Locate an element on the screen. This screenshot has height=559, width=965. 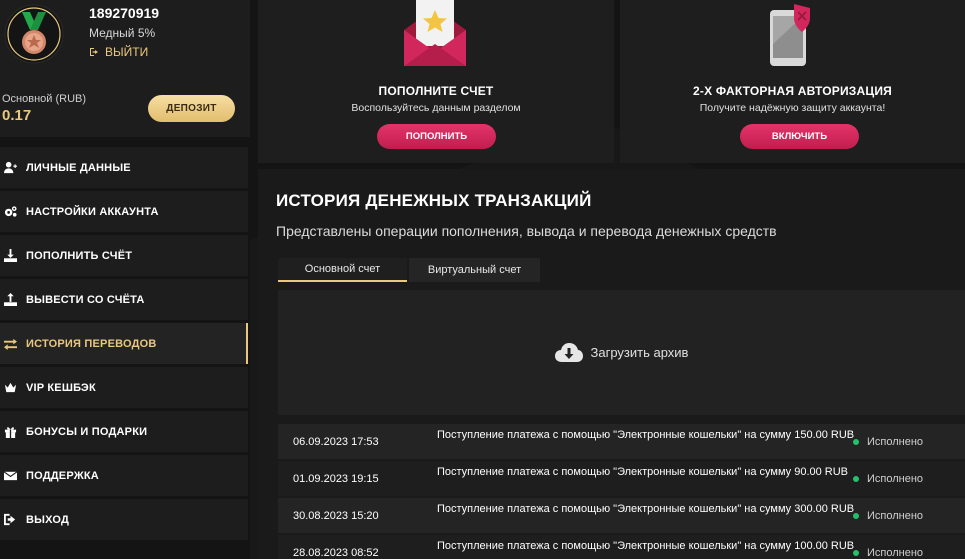
tab-virtual-account: Виртуальный счет is located at coordinates (474, 270).